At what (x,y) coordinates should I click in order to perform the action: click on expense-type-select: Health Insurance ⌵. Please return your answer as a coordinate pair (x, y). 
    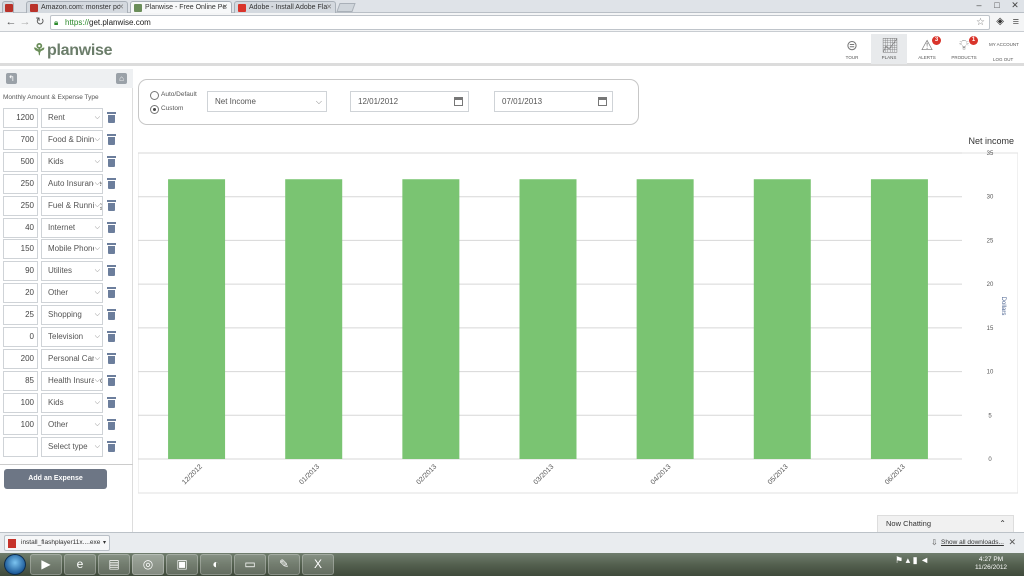
    Looking at the image, I should click on (72, 380).